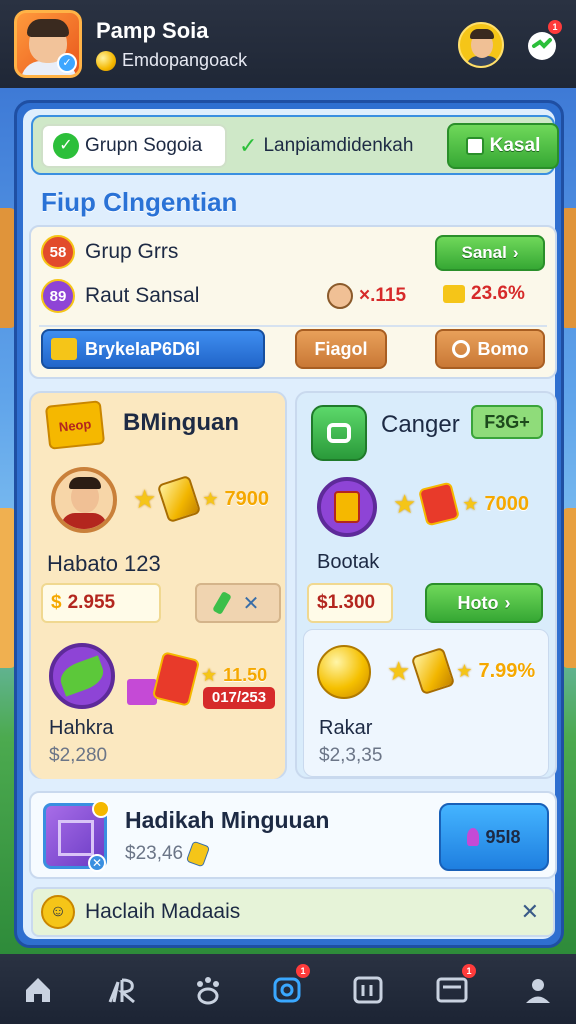  I want to click on group-row-1-label: Grup Grrs, so click(132, 251).